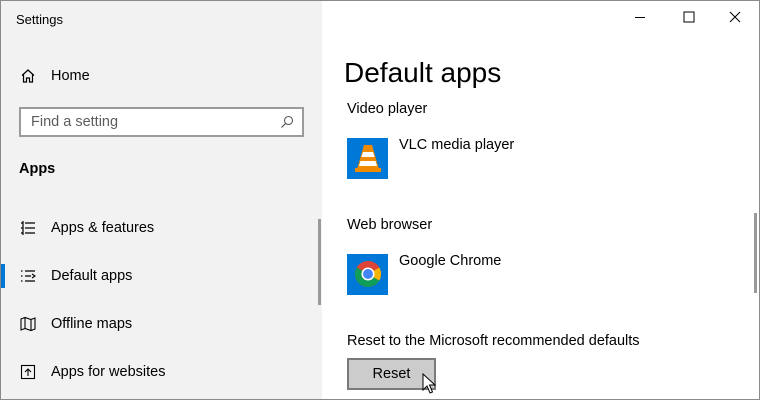 The image size is (760, 400). I want to click on sidebar-item-label: Apps & features, so click(103, 228).